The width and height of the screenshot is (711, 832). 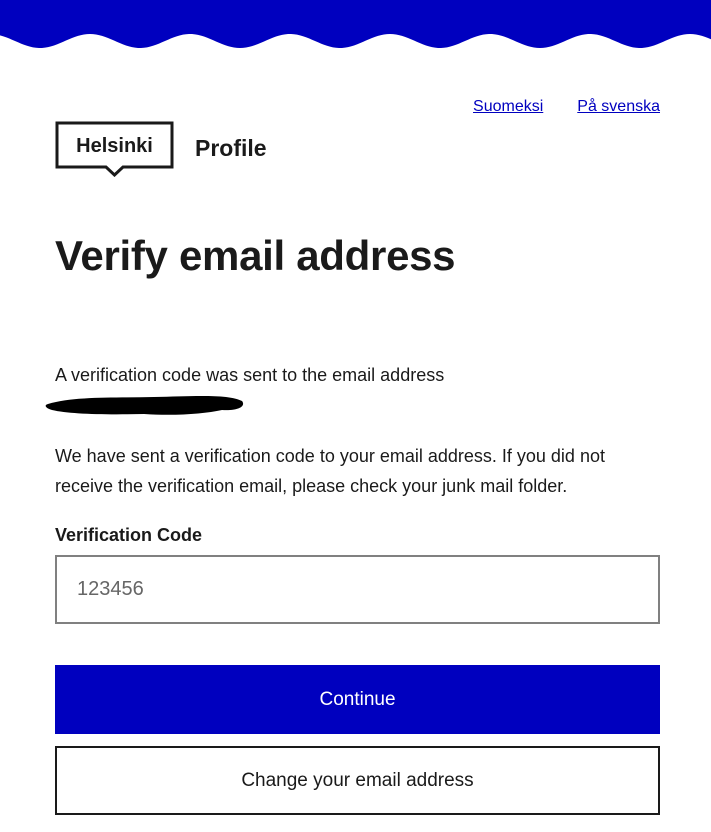 I want to click on verification-code-label: Verification Code, so click(x=129, y=535).